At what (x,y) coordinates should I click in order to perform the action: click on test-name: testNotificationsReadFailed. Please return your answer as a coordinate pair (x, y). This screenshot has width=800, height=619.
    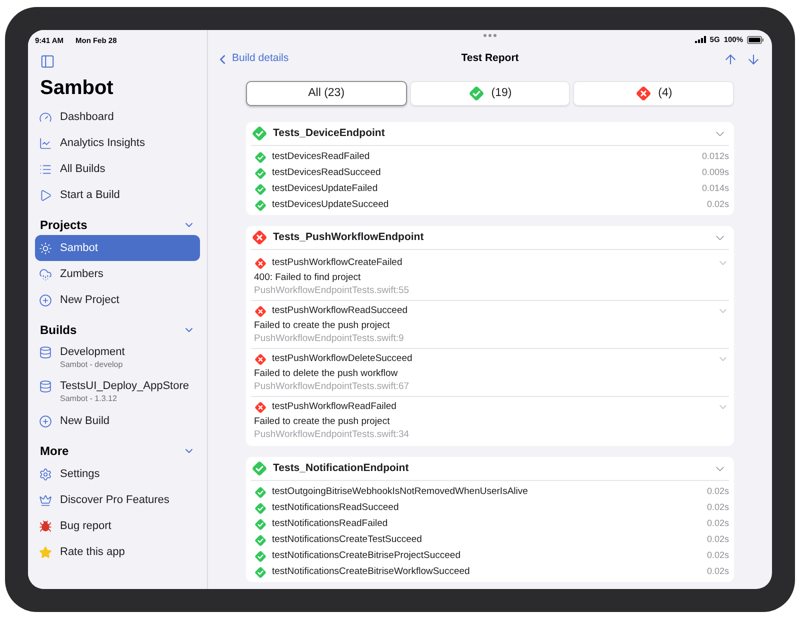
    Looking at the image, I should click on (330, 523).